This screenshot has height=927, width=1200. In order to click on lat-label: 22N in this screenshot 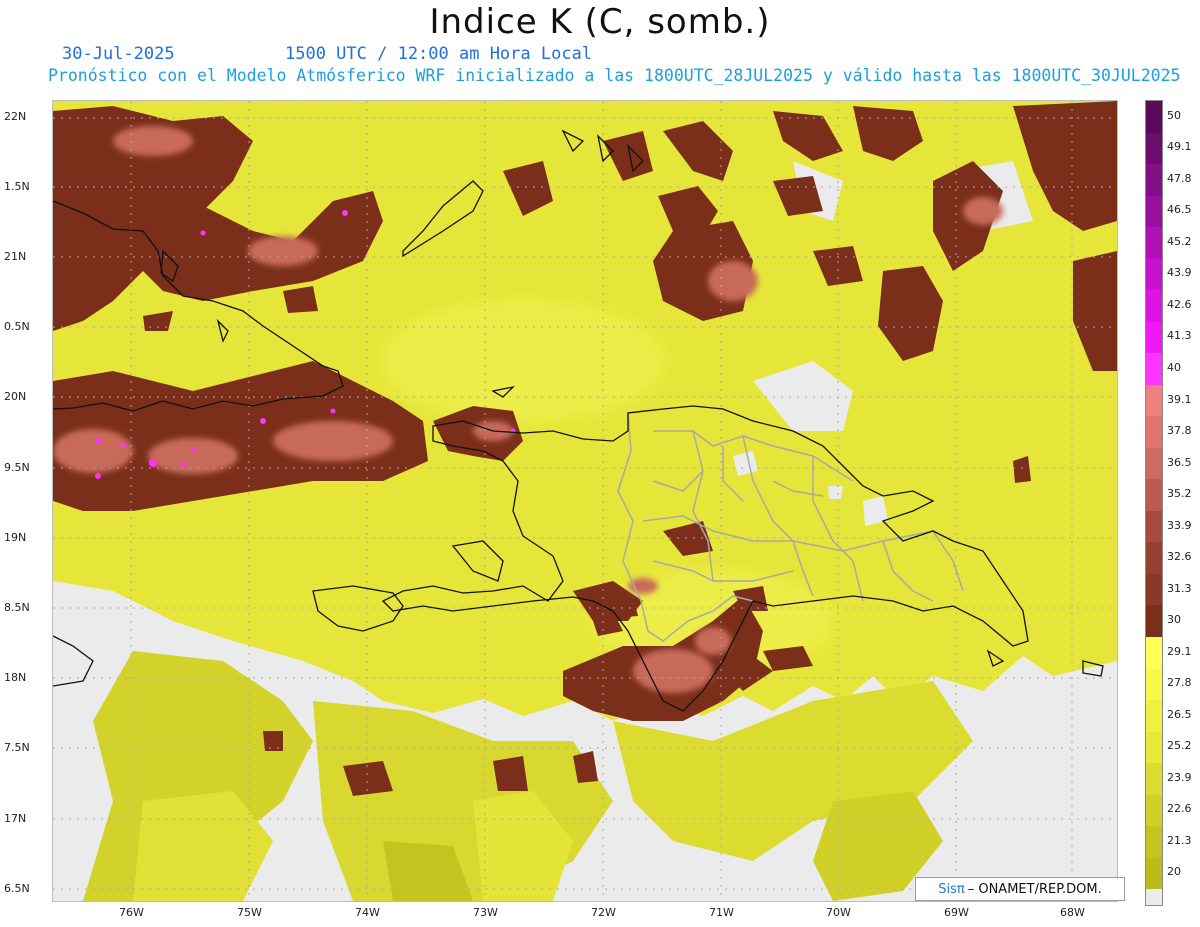, I will do `click(15, 116)`.